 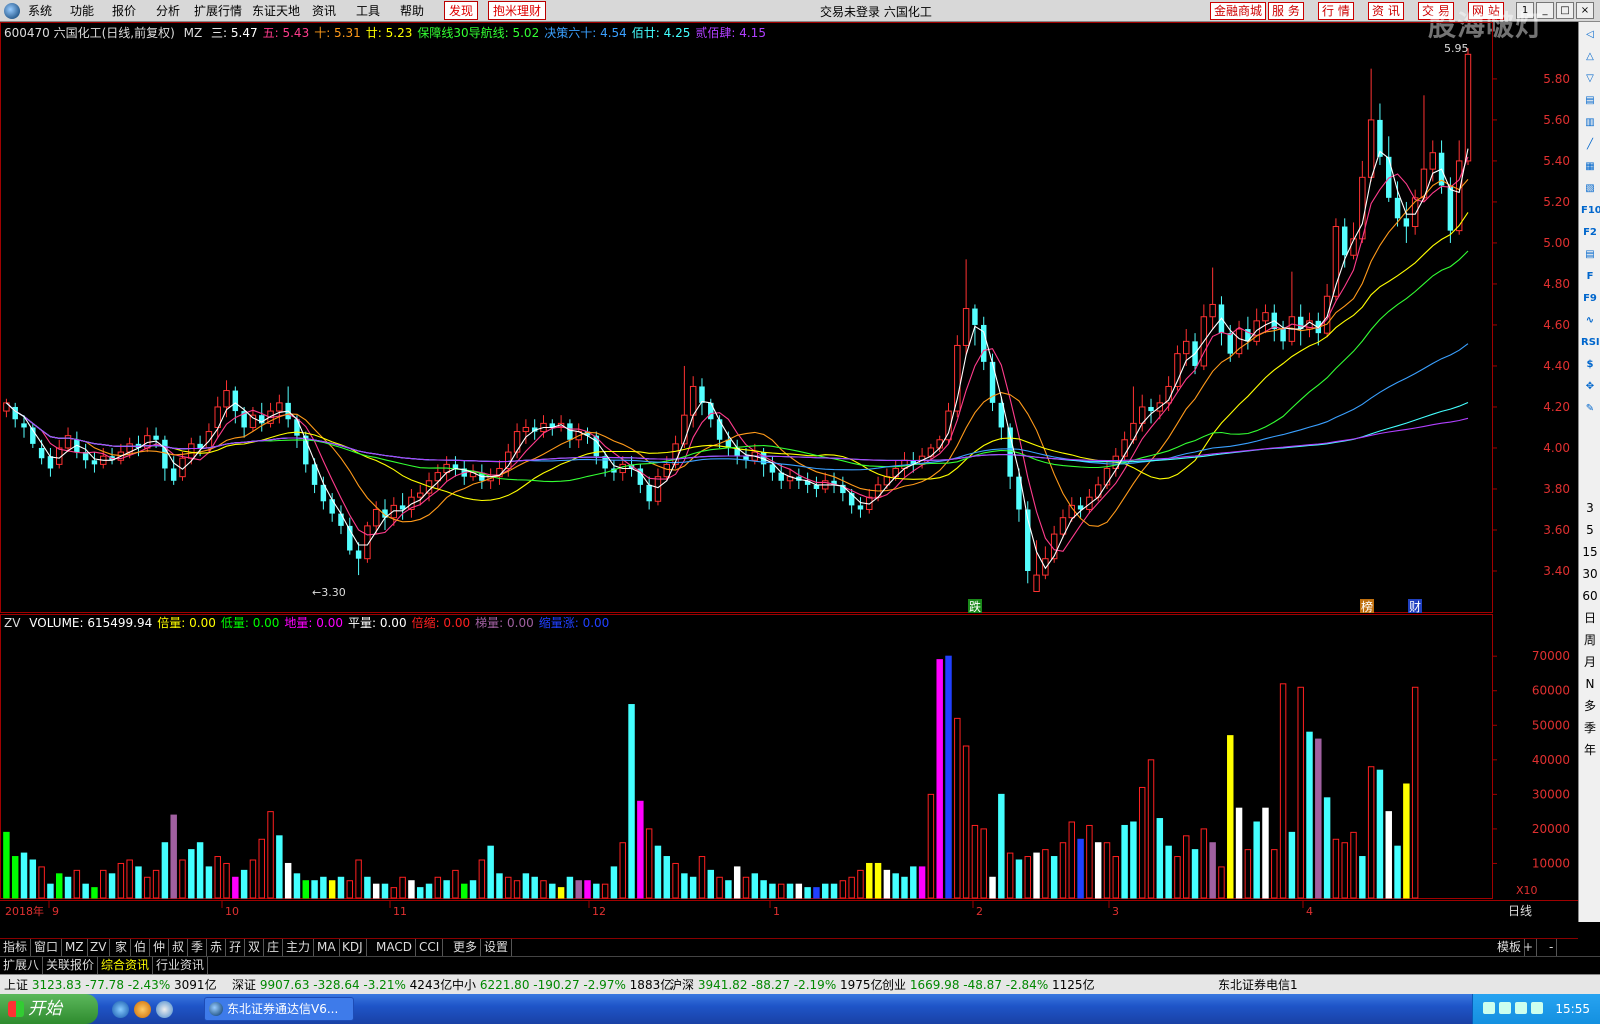 What do you see at coordinates (1552, 948) in the screenshot?
I see `template-control-2: -` at bounding box center [1552, 948].